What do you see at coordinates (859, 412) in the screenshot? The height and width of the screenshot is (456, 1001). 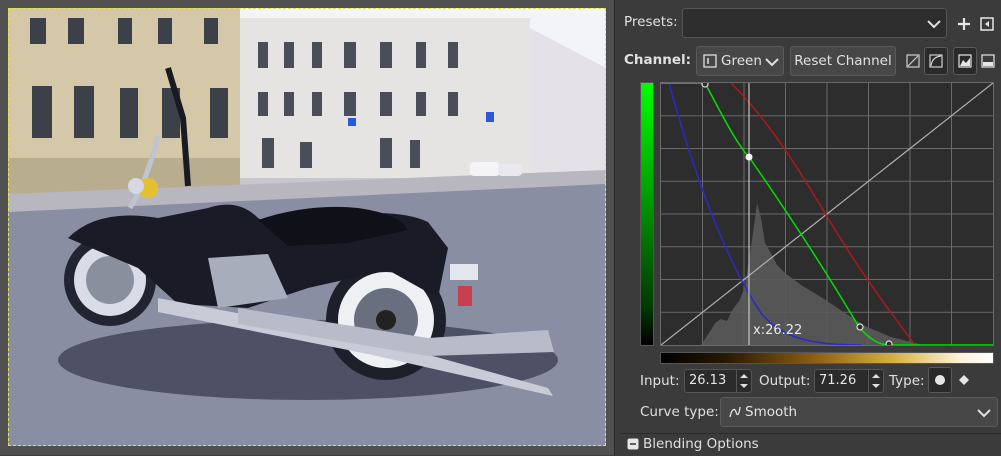 I see `curve-type-combo: Smooth` at bounding box center [859, 412].